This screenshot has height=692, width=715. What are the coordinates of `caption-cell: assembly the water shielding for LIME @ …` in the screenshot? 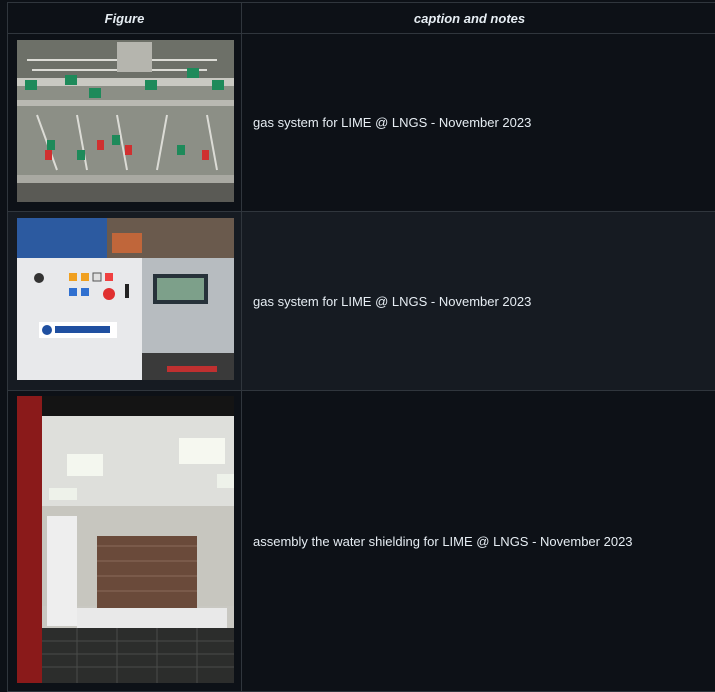 It's located at (443, 541).